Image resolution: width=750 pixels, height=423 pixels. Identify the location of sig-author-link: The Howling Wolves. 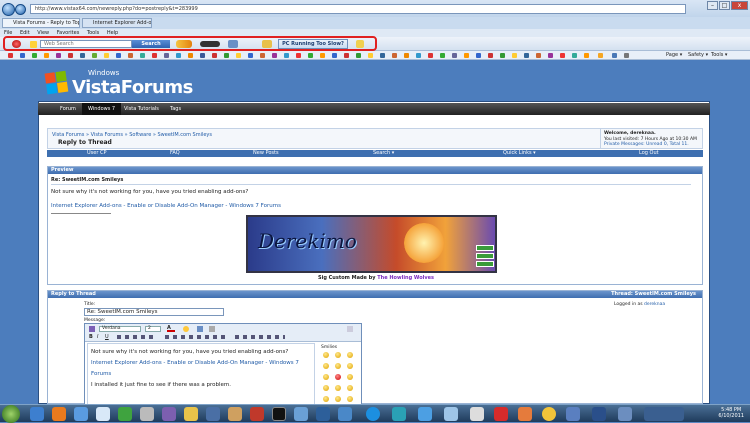
(405, 278).